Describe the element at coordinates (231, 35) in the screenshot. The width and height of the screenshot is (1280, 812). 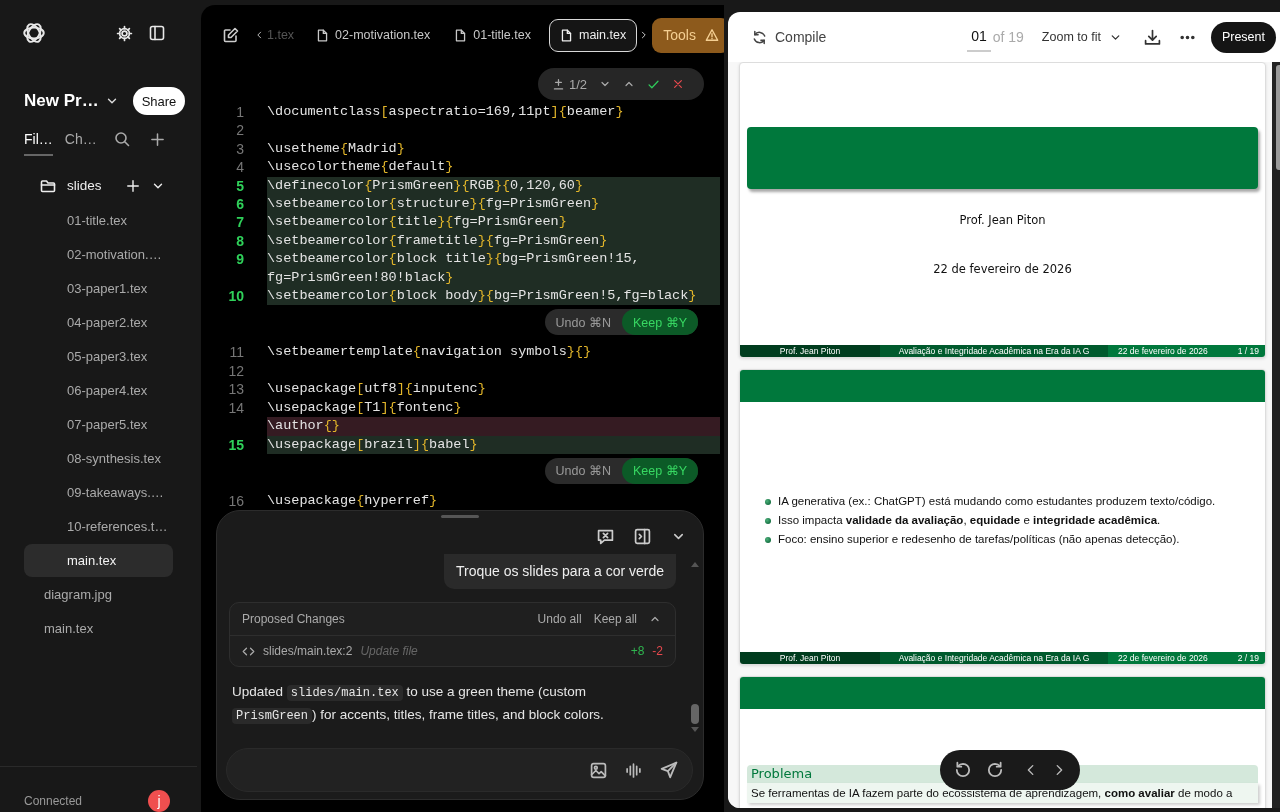
I see `new-file-icon` at that location.